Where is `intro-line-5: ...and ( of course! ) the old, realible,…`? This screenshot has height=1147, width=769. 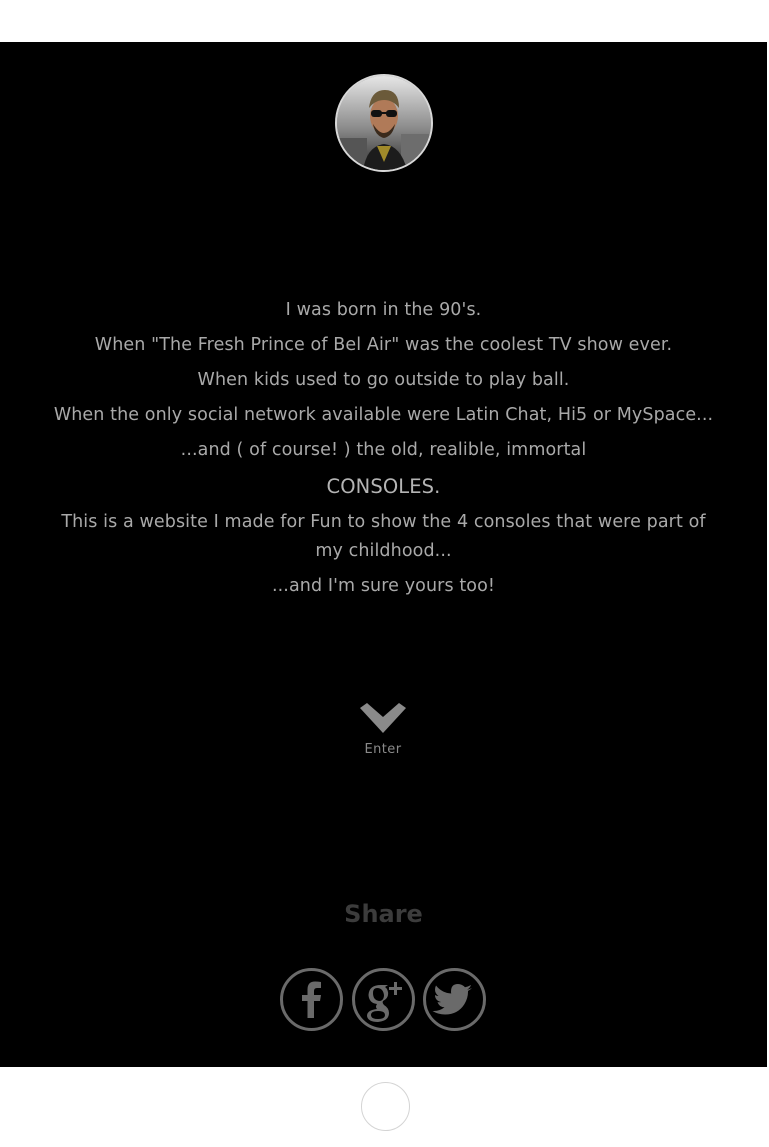
intro-line-5: ...and ( of course! ) the old, realible,… is located at coordinates (383, 450).